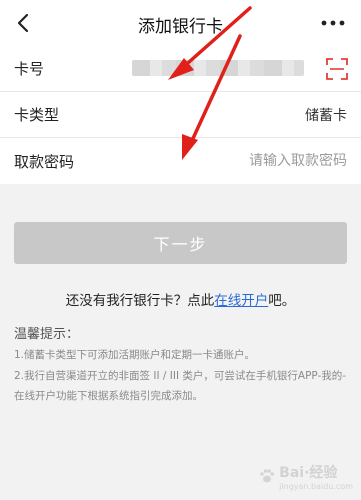 The height and width of the screenshot is (500, 361). I want to click on open-account-link: 在线开户, so click(241, 301).